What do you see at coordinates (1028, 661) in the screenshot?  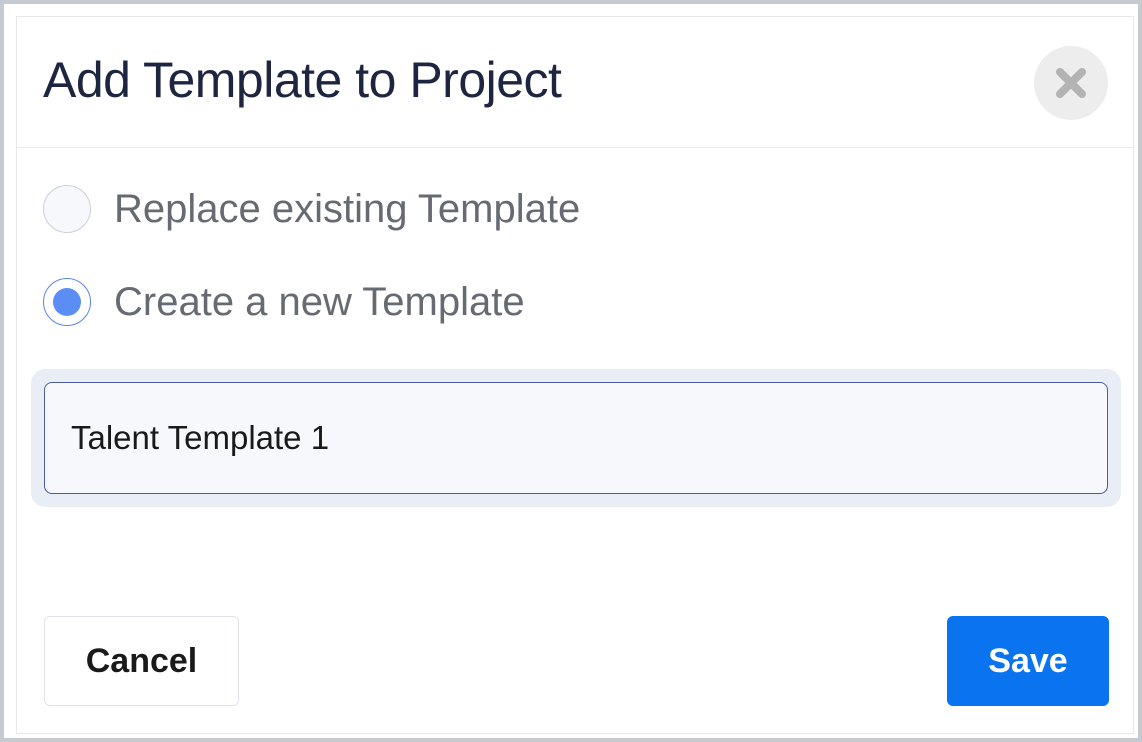 I see `save-button: Save` at bounding box center [1028, 661].